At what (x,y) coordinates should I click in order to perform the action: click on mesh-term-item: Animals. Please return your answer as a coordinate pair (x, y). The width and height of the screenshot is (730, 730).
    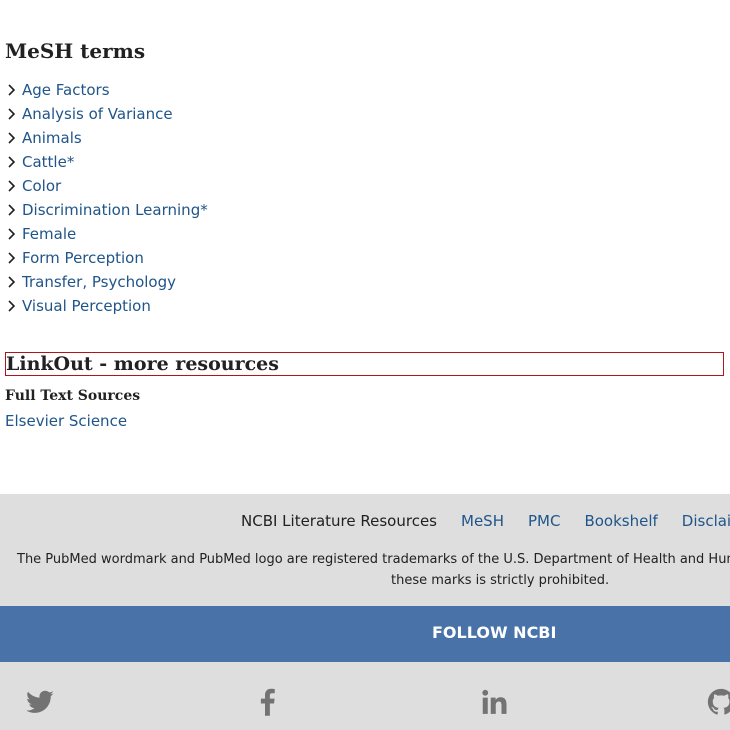
    Looking at the image, I should click on (106, 138).